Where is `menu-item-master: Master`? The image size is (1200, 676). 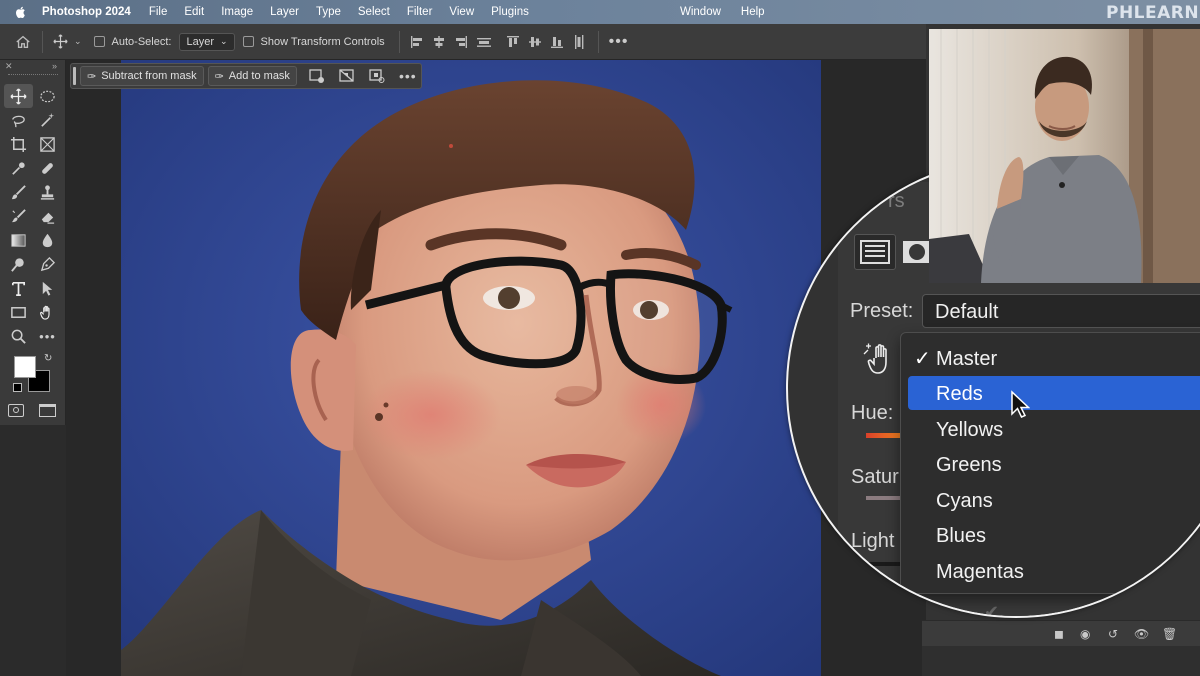
menu-item-master: Master is located at coordinates (966, 359).